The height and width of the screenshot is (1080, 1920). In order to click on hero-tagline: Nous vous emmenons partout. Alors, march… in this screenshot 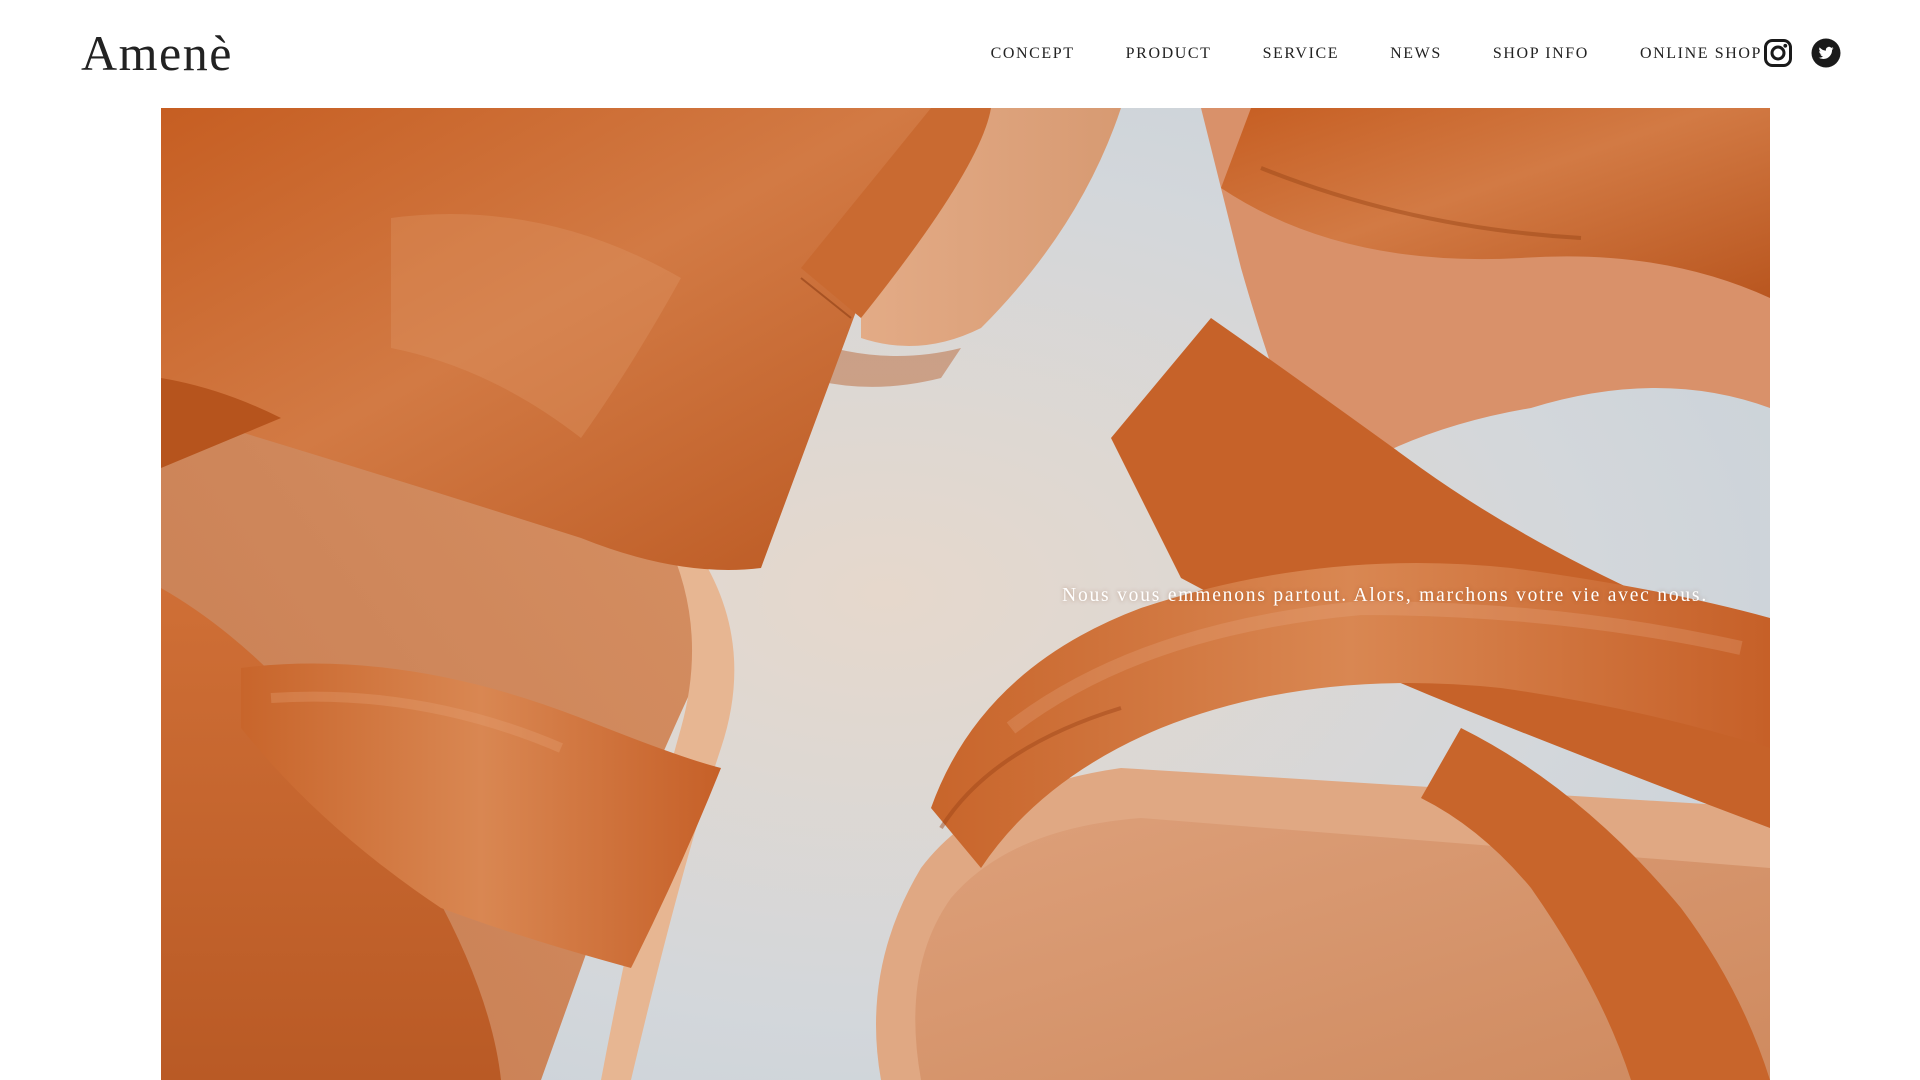, I will do `click(1385, 595)`.